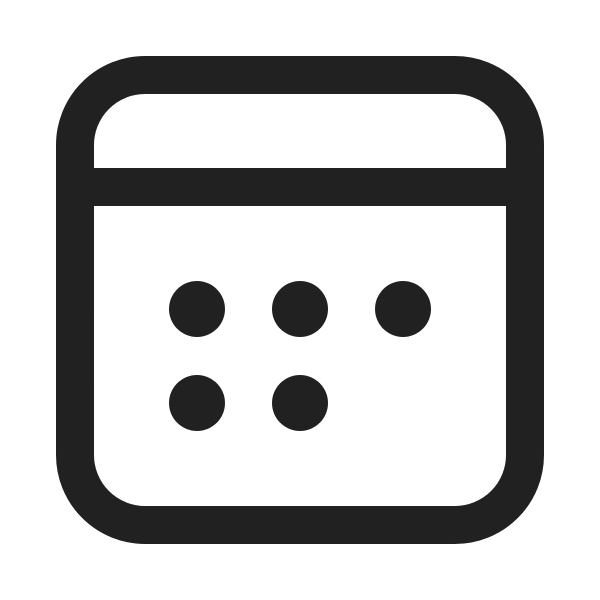 Image resolution: width=600 pixels, height=600 pixels. I want to click on calendar-date-dots, so click(300, 356).